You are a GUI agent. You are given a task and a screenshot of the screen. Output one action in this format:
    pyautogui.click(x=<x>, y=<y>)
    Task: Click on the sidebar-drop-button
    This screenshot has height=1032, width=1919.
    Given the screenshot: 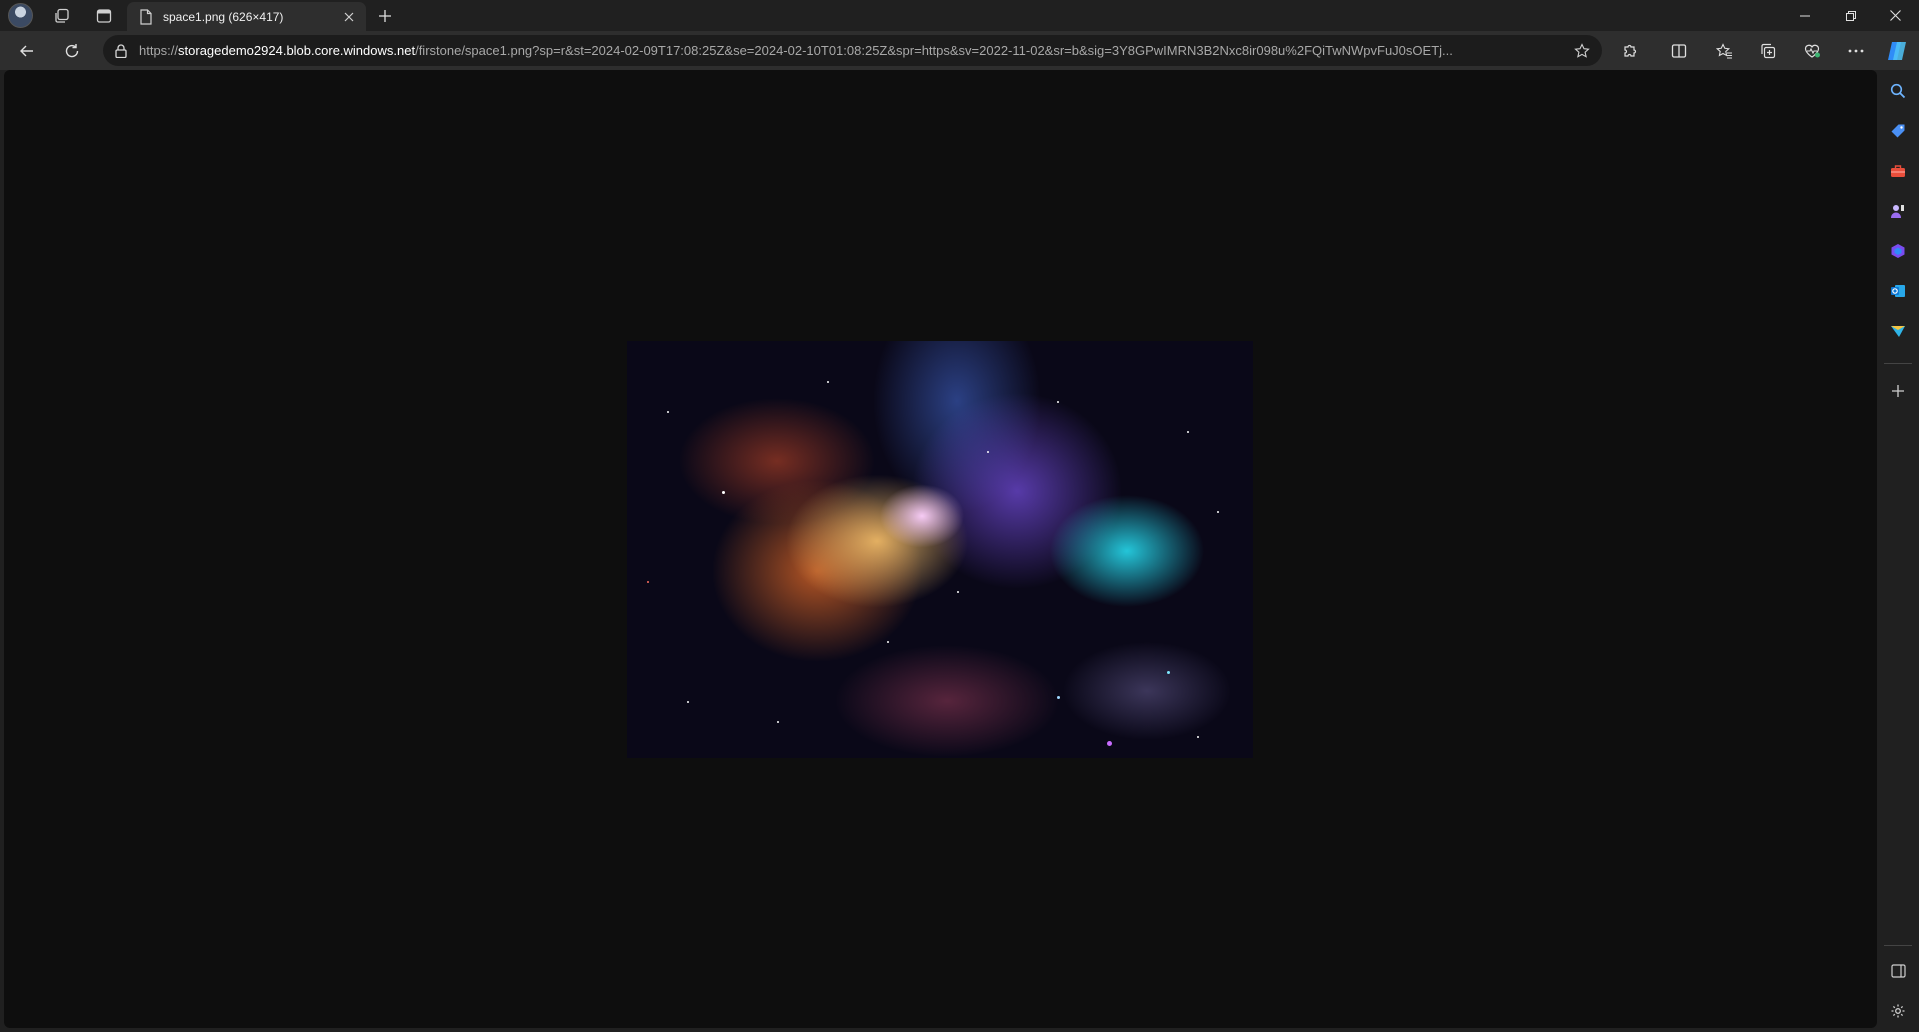 What is the action you would take?
    pyautogui.click(x=1898, y=331)
    